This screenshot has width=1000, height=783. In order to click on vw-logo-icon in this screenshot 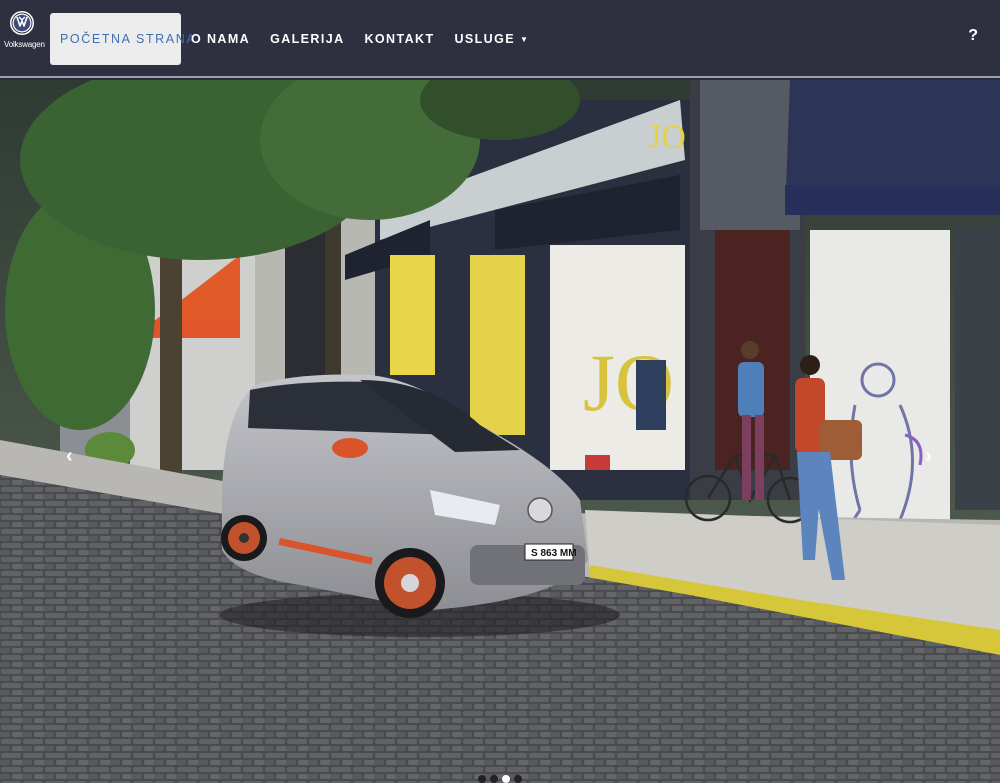, I will do `click(22, 23)`.